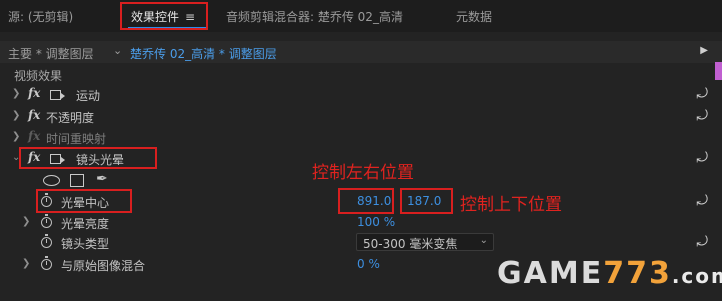 The image size is (722, 301). Describe the element at coordinates (103, 266) in the screenshot. I see `param-label-blend-original: 与原始图像混合` at that location.